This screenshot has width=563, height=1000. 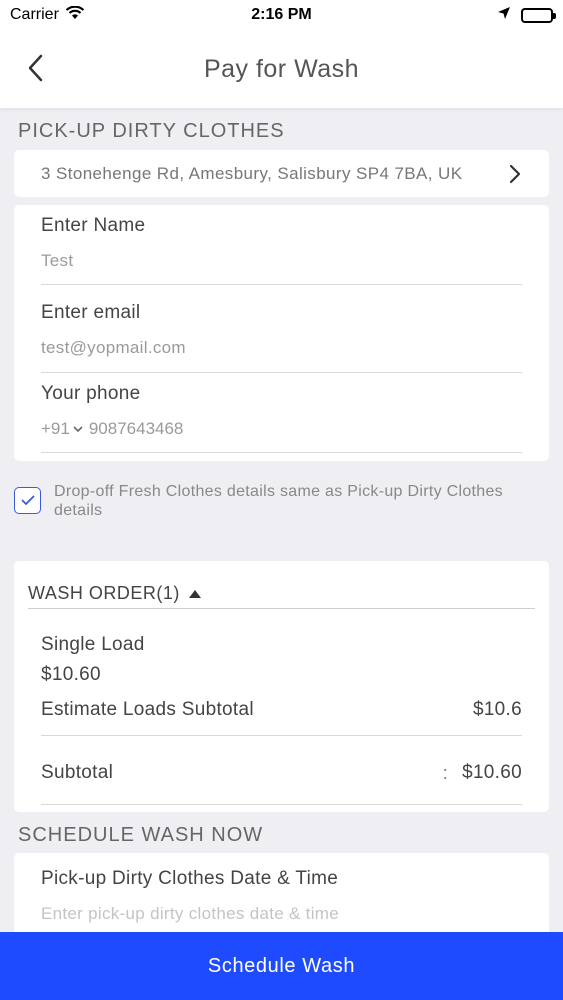 I want to click on name-label: Enter Name, so click(x=93, y=225).